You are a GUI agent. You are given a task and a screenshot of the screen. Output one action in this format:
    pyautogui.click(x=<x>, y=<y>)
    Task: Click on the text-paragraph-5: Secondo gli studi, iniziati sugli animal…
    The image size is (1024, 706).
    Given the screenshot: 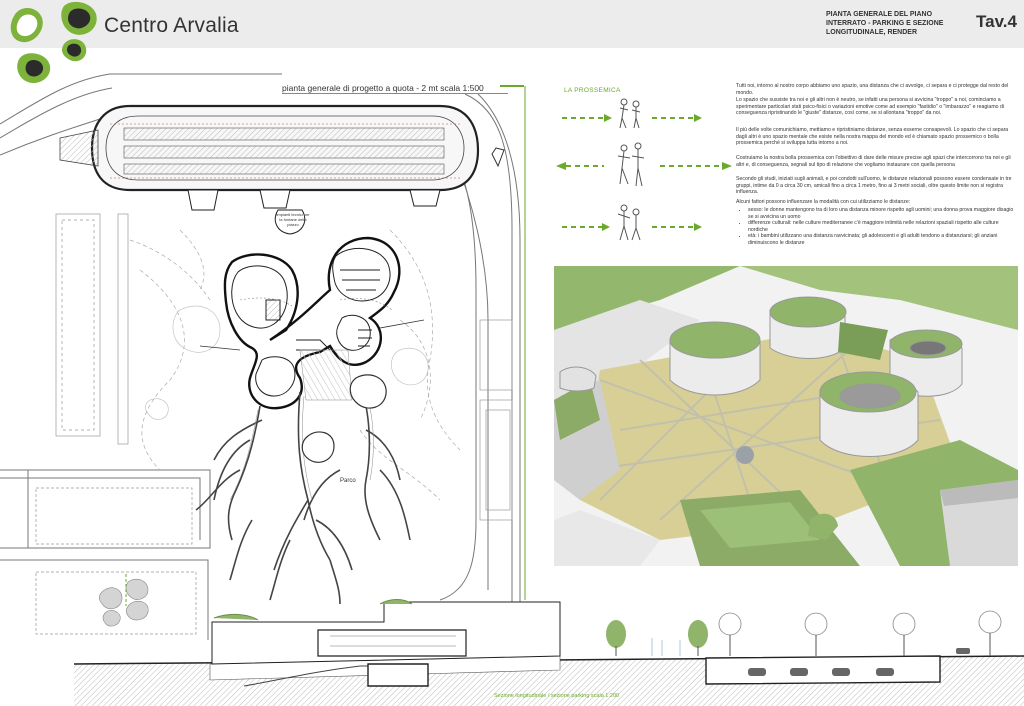 What is the action you would take?
    pyautogui.click(x=874, y=186)
    